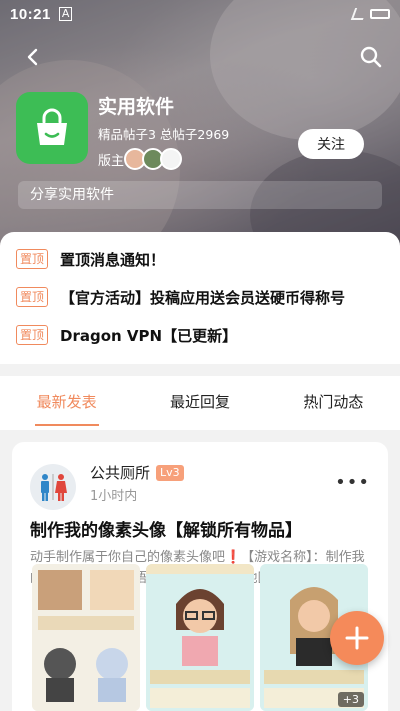 The height and width of the screenshot is (711, 400). I want to click on tab-recent-replies: 最近回复, so click(199, 403).